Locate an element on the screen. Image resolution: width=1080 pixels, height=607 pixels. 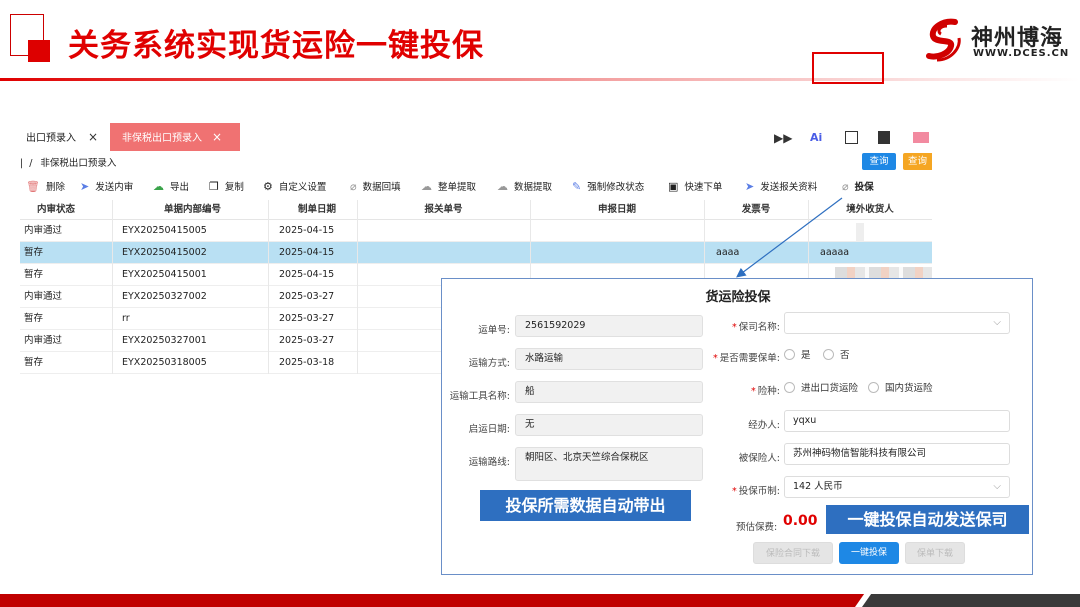
tab-nonbonded-export-preentry: 非保税出口预录入 × is located at coordinates (175, 137).